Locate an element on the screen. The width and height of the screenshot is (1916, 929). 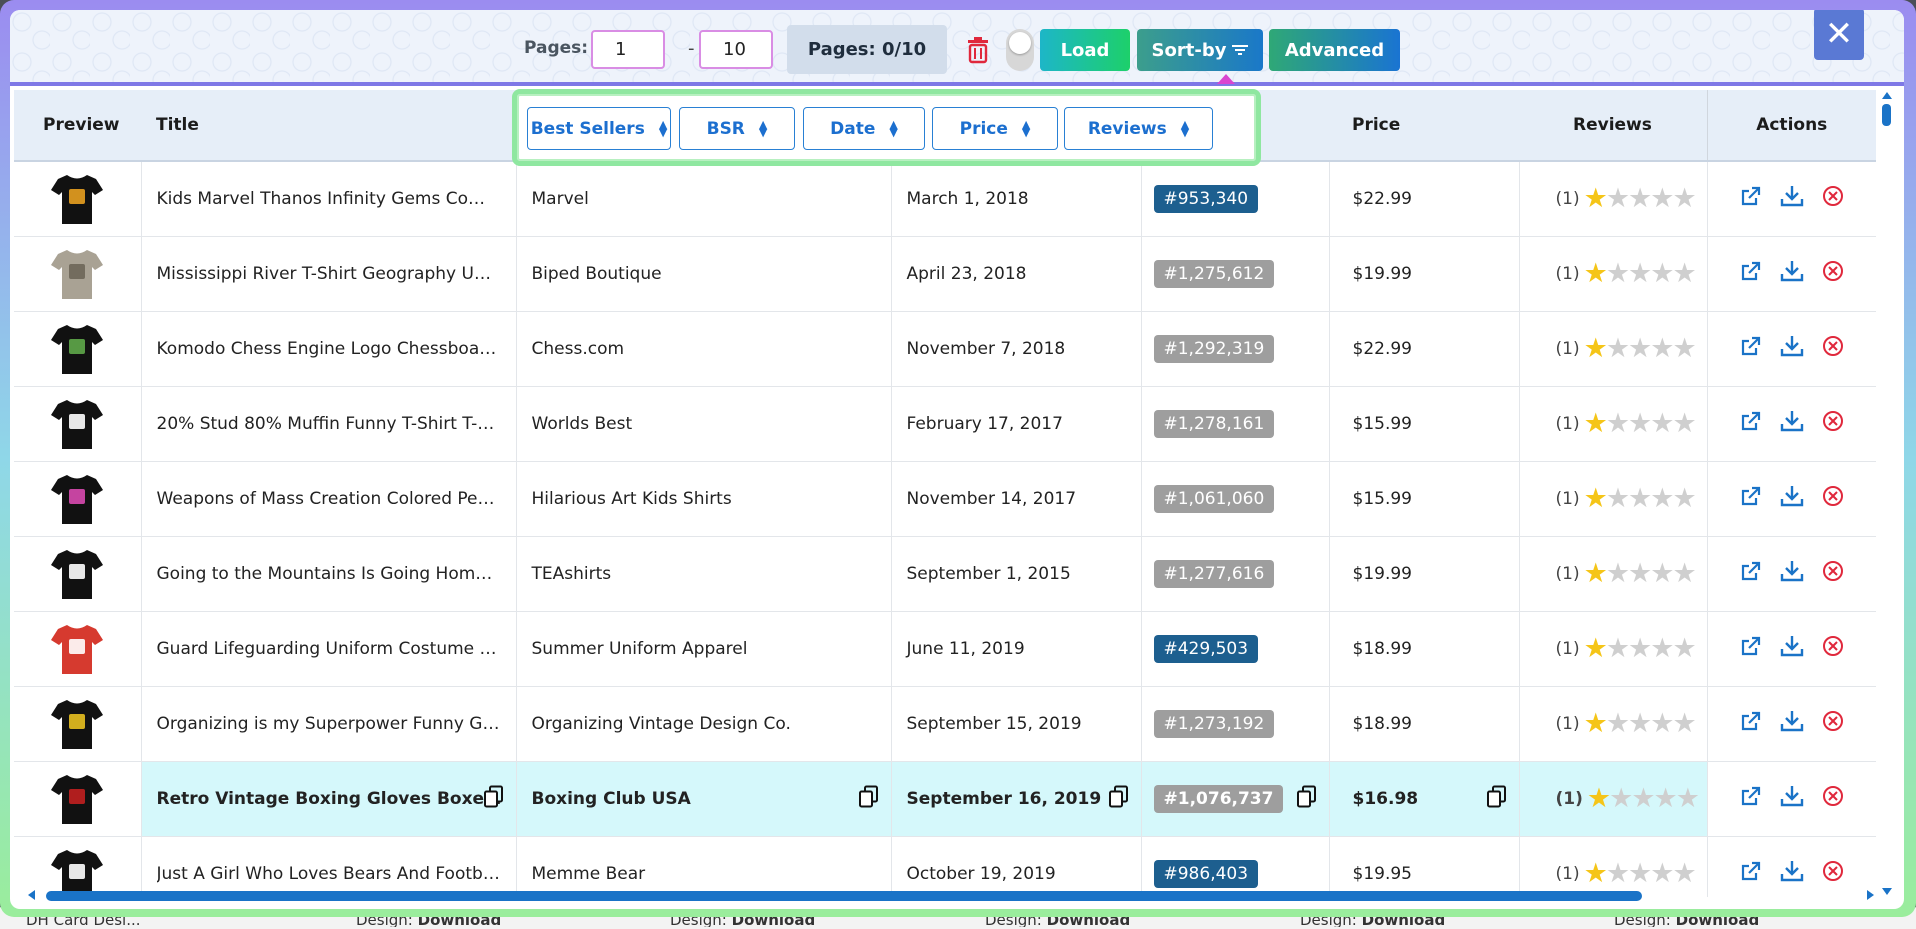
reviews-cell: (1) ★ ★ ★ ★ ★ is located at coordinates (1613, 424).